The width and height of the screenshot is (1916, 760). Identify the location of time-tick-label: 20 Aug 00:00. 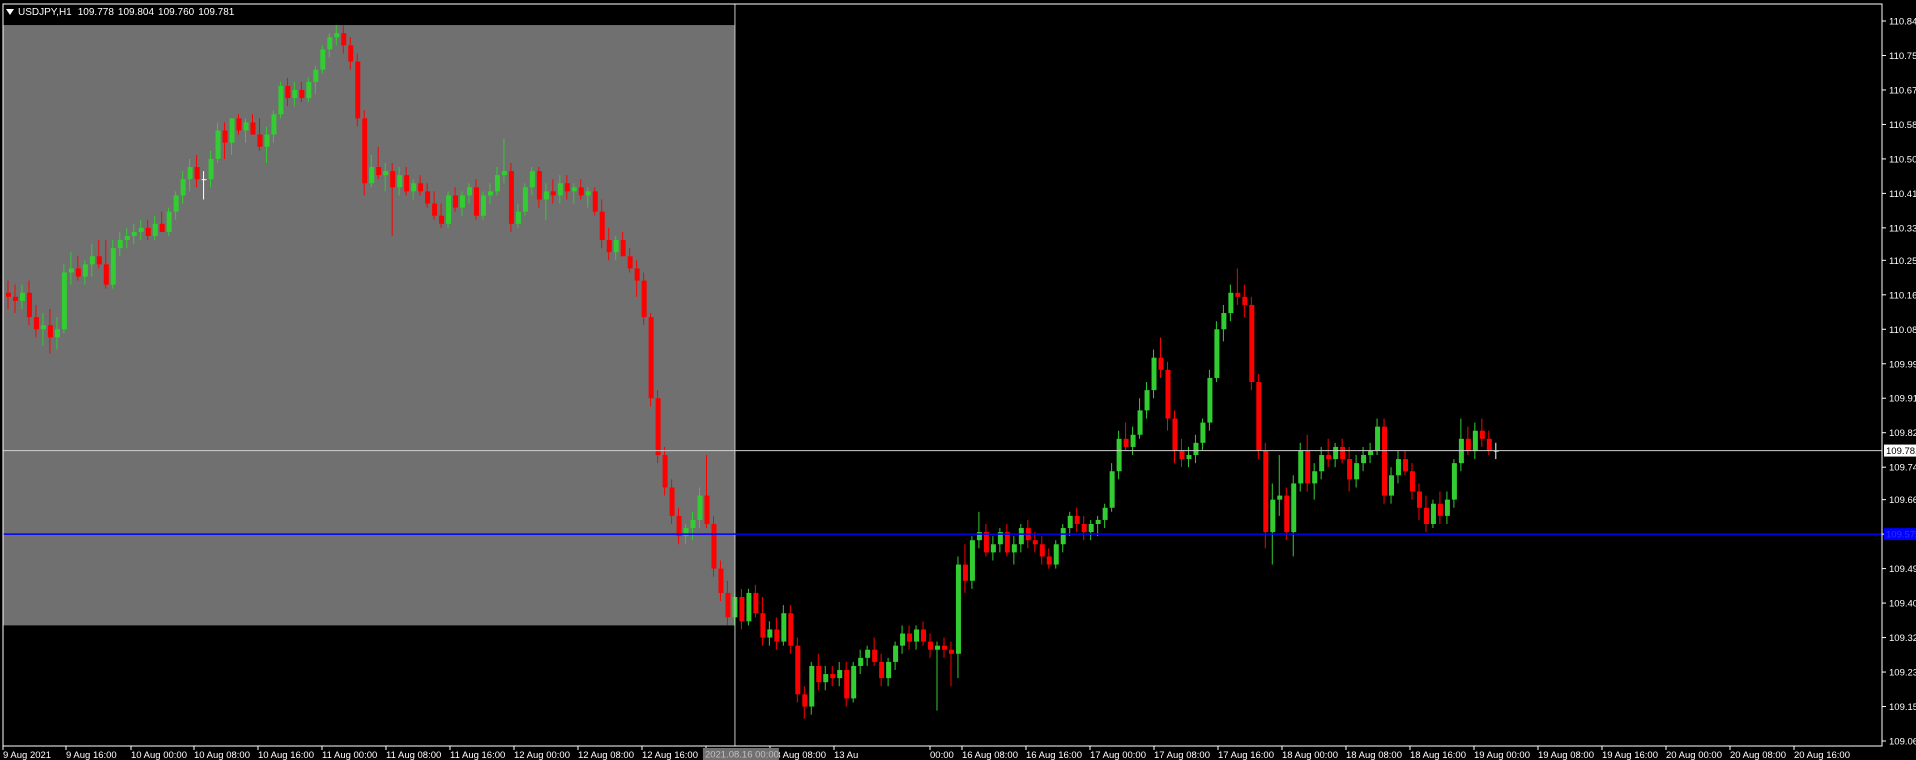
(1694, 755).